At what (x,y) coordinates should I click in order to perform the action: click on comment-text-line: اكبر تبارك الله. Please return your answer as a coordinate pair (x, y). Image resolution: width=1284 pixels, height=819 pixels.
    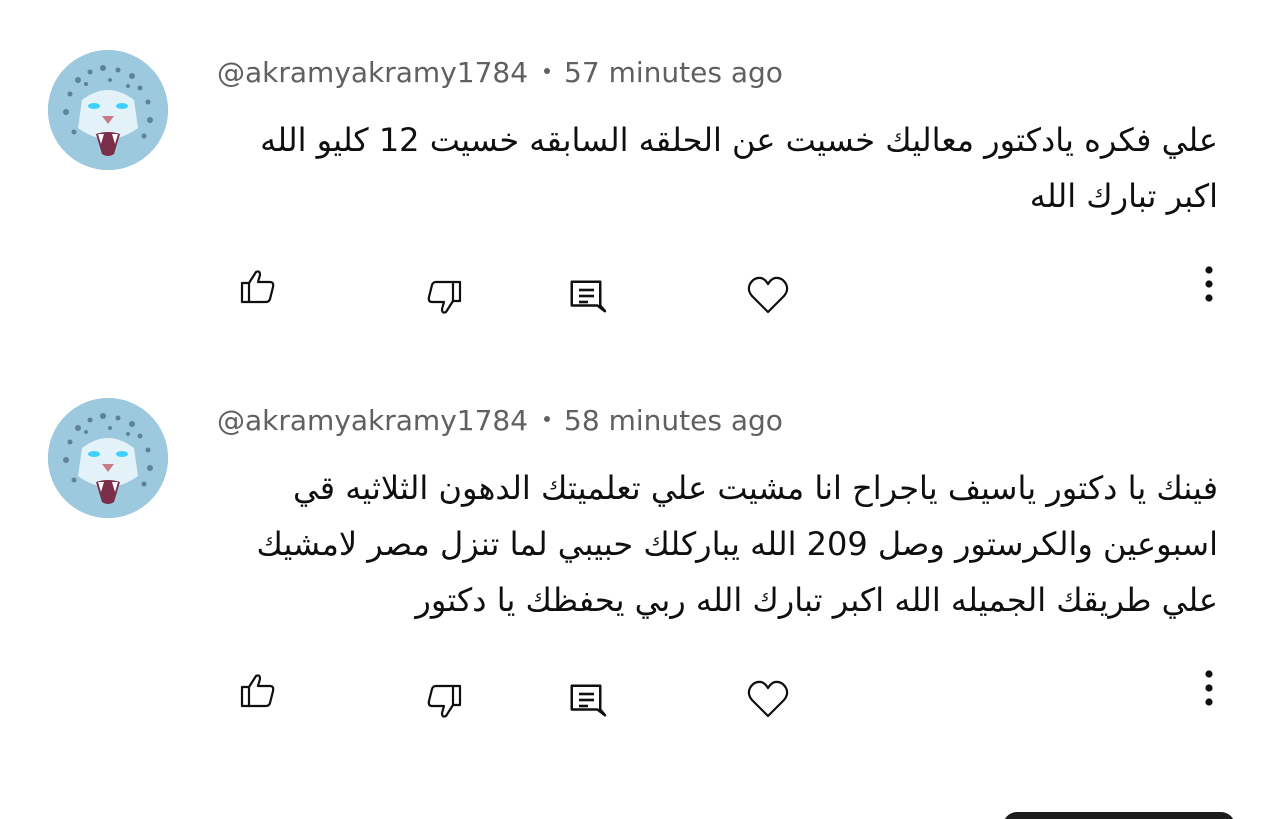
    Looking at the image, I should click on (1123, 196).